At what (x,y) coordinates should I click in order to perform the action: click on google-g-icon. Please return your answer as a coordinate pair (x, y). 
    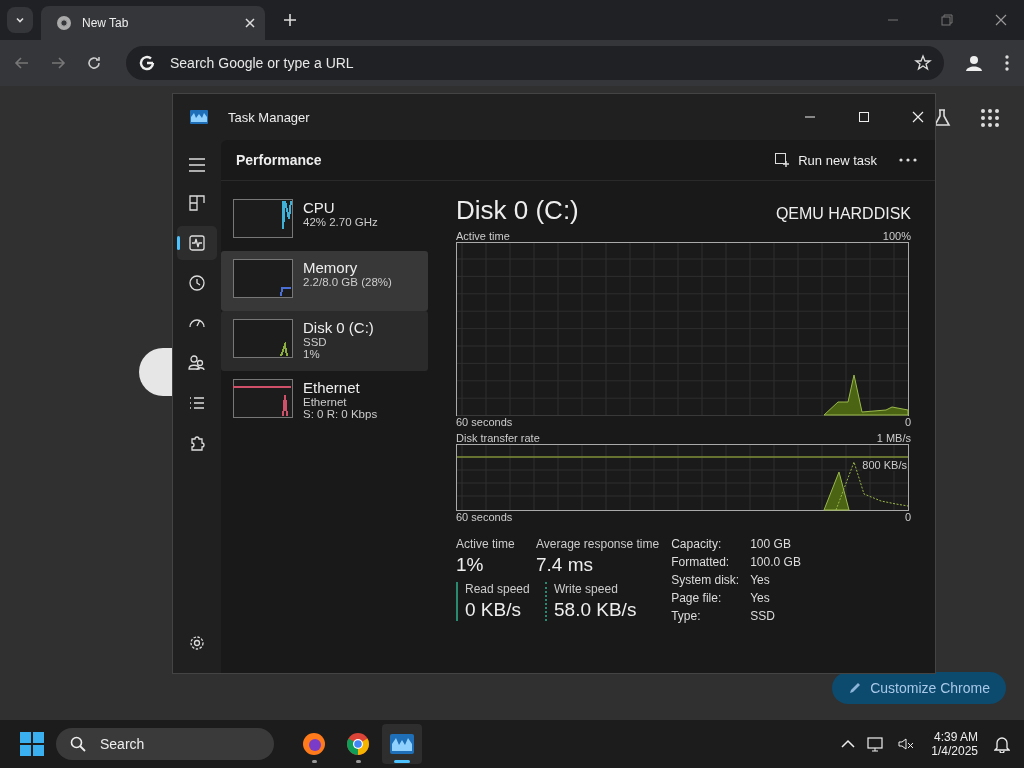
    Looking at the image, I should click on (147, 63).